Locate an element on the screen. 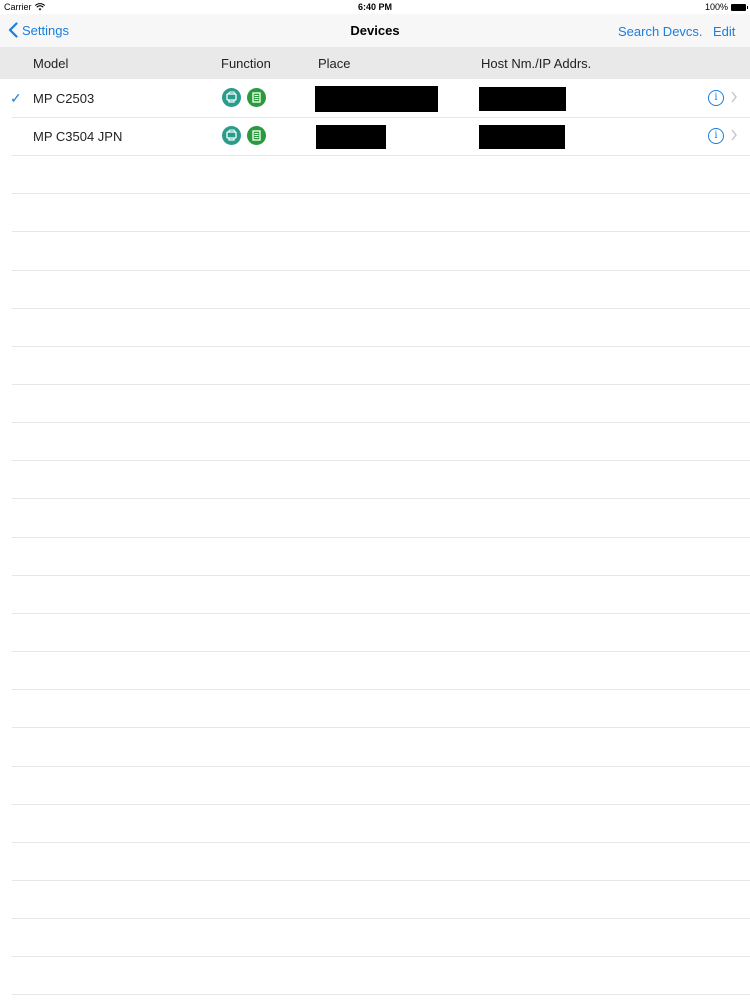  battery-icon is located at coordinates (739, 7).